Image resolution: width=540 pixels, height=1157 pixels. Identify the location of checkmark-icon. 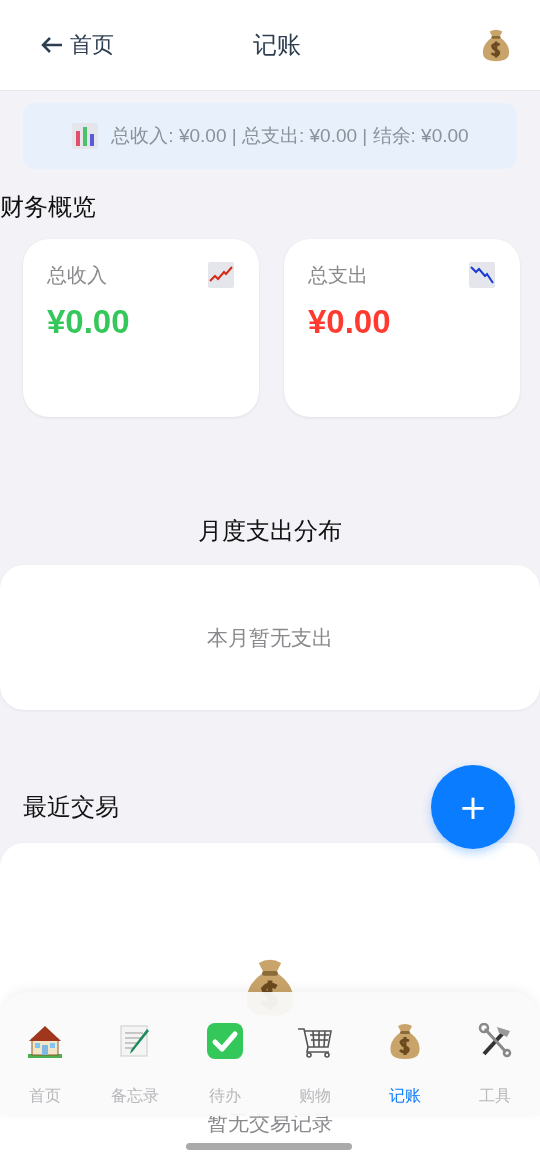
(225, 1041).